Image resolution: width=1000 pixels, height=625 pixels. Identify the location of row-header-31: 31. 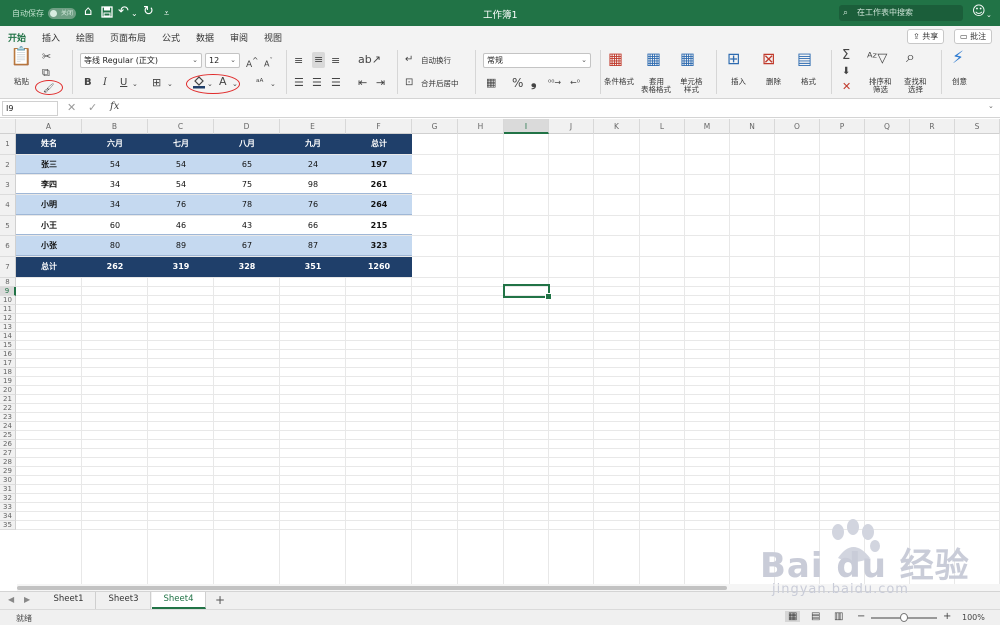
(8, 489).